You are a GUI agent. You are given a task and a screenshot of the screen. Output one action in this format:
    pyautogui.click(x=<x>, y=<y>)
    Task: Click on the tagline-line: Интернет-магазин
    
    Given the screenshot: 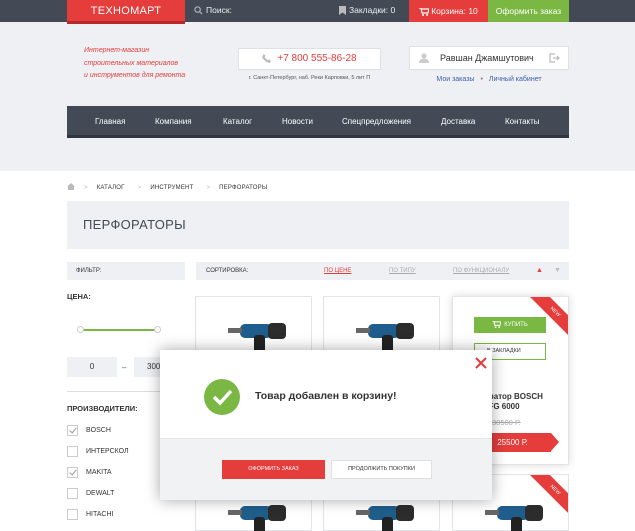 What is the action you would take?
    pyautogui.click(x=117, y=50)
    